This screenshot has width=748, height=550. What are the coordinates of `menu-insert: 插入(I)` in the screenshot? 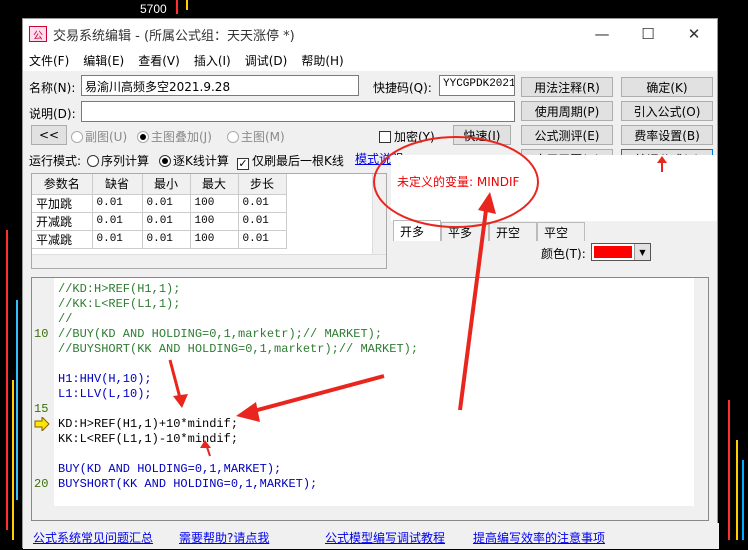 It's located at (212, 60).